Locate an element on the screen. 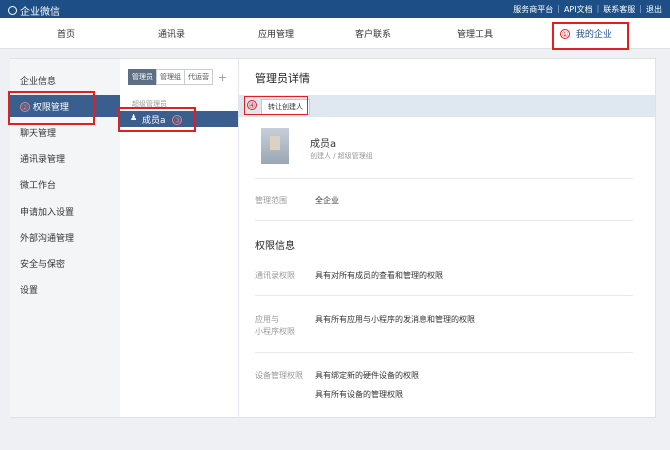  tab-admin-groups: 管理组 is located at coordinates (170, 77).